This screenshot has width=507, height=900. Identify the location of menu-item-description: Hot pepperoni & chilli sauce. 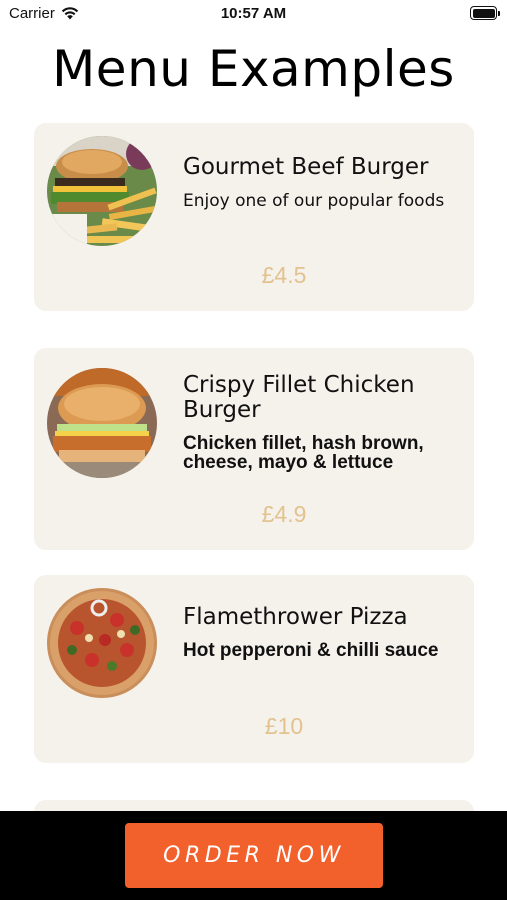
(311, 650).